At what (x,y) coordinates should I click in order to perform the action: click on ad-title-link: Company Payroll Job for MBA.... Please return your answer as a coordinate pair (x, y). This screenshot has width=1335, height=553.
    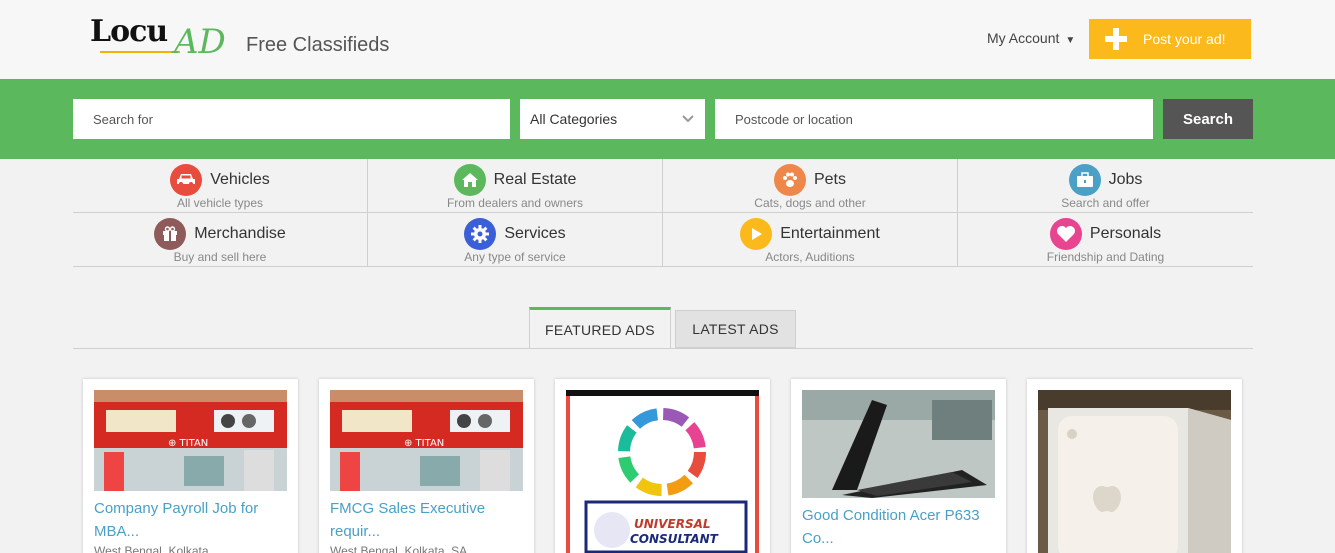
    Looking at the image, I should click on (190, 520).